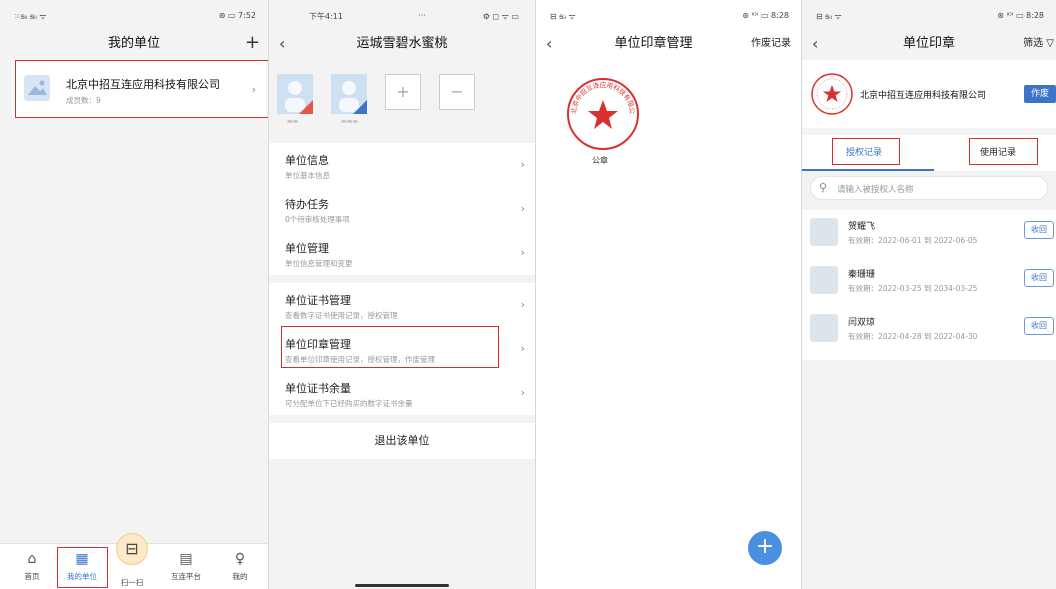  I want to click on tab-platform: ▤ 互连平台, so click(186, 567).